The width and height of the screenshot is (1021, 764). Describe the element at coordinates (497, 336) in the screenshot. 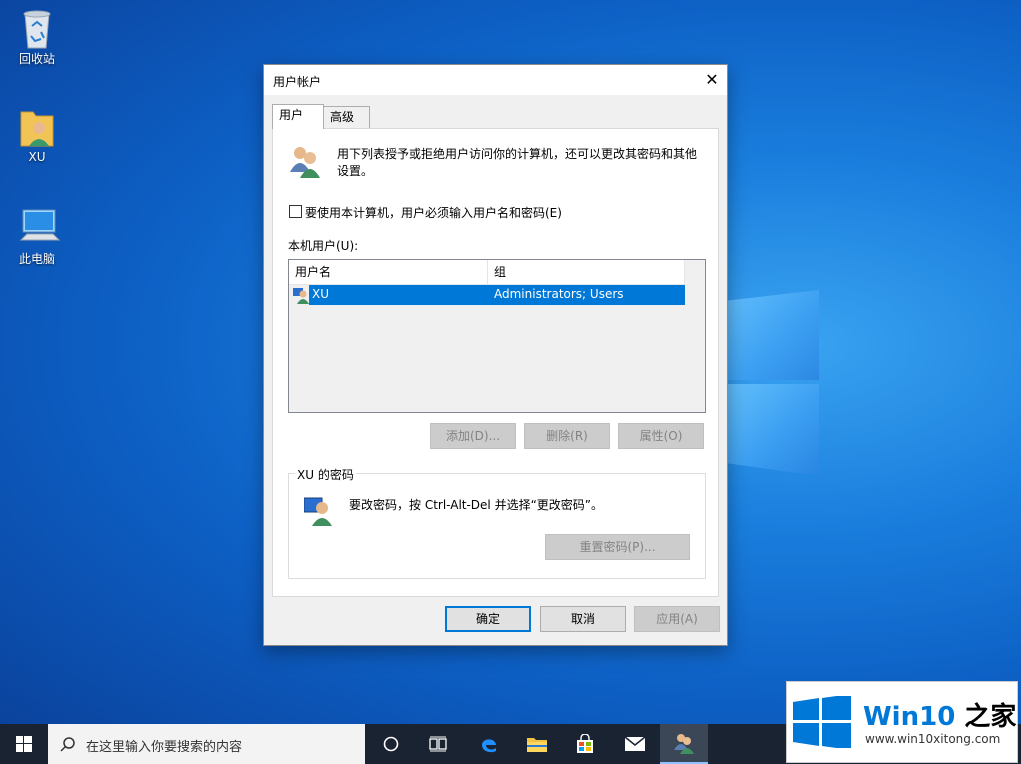

I see `users-list: 用户名 组 XU Administrators; Users` at that location.